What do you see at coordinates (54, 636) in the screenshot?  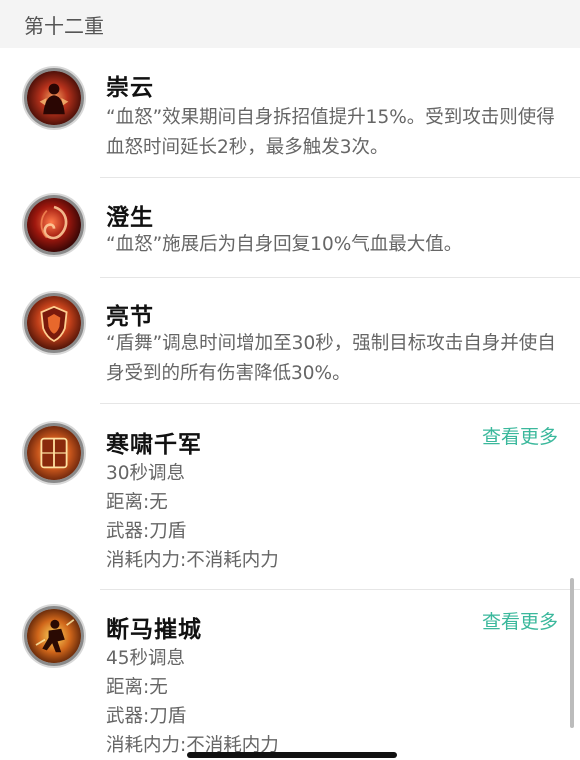 I see `charging-warrior-icon` at bounding box center [54, 636].